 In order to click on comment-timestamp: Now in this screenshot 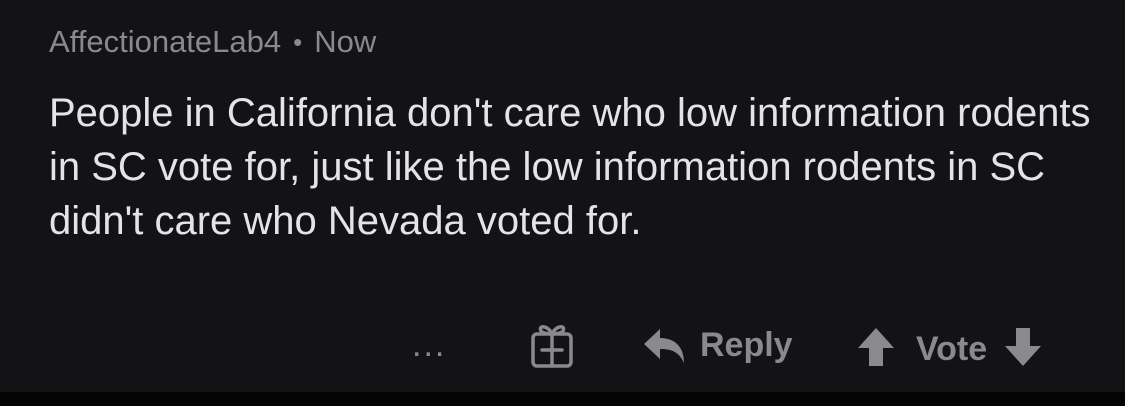, I will do `click(345, 41)`.